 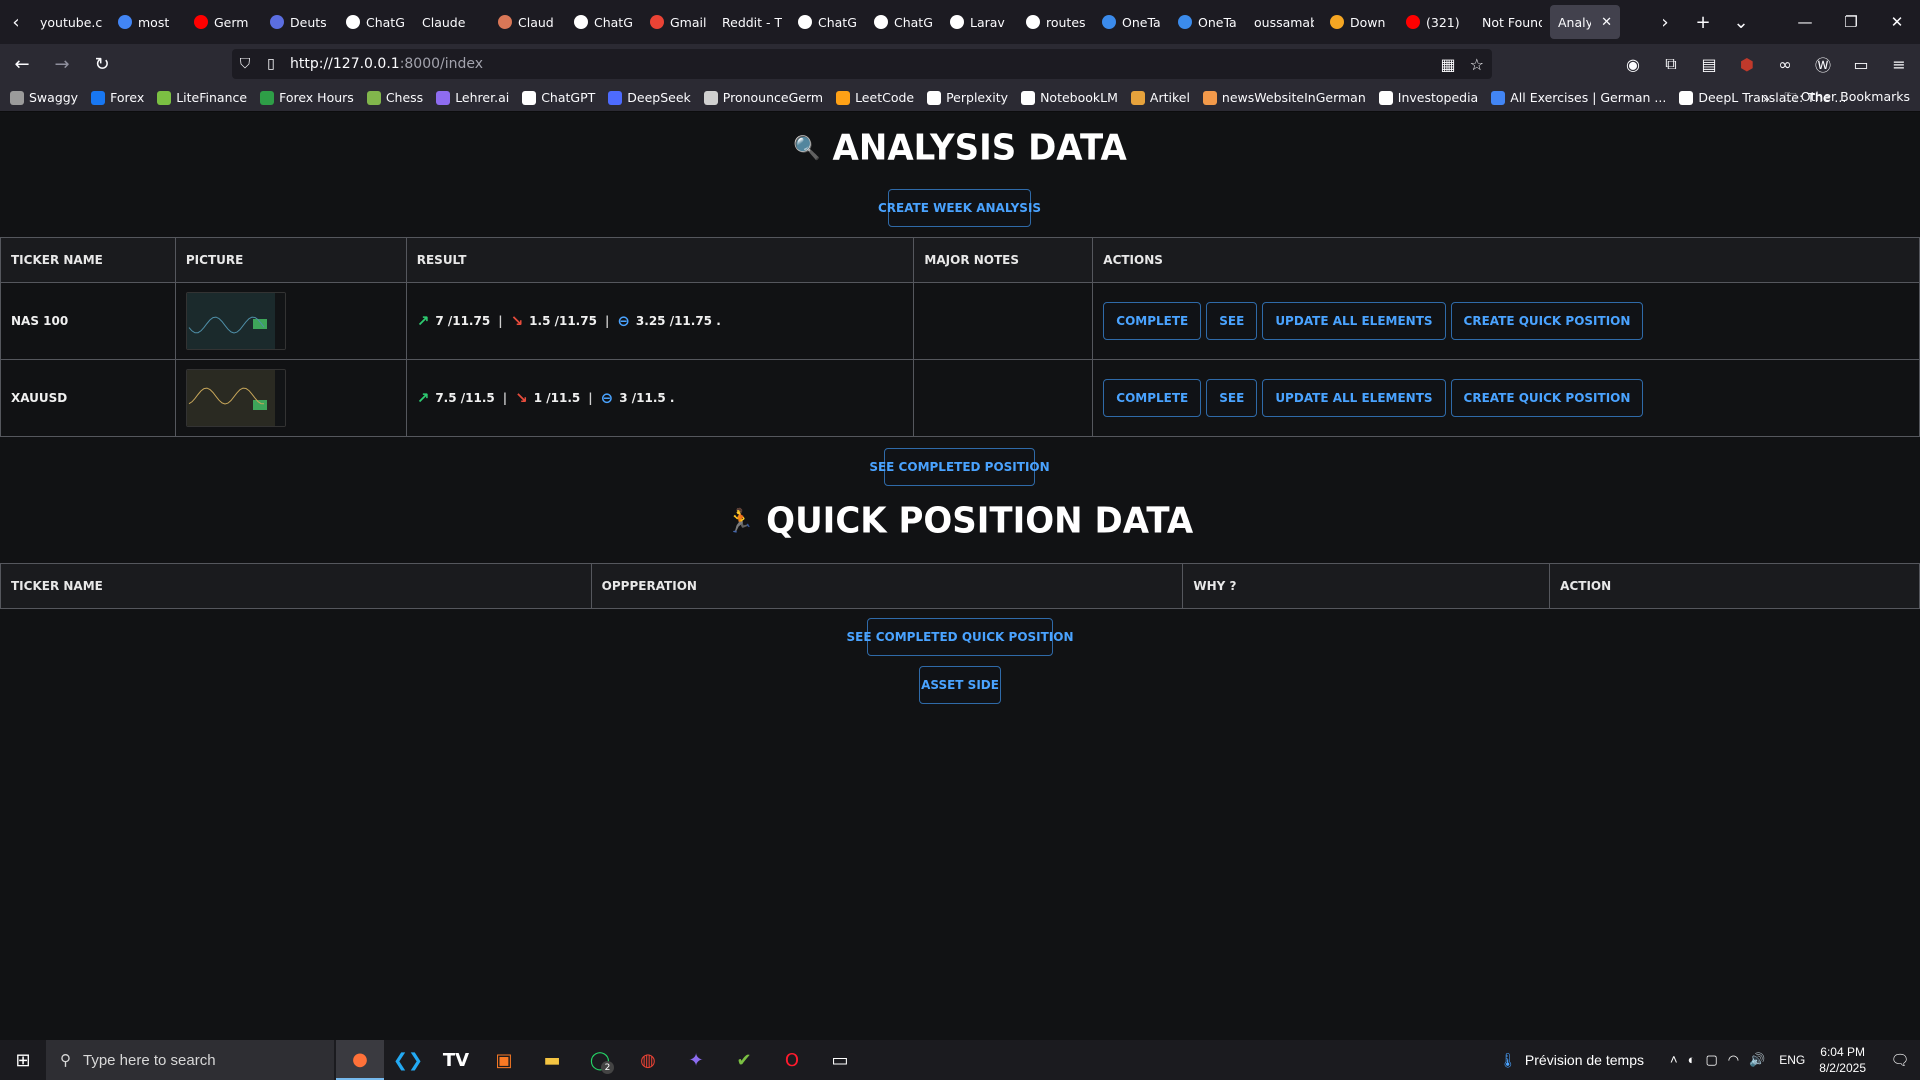 I want to click on clock: 6:04 PM 8/2/2025, so click(x=1842, y=1060).